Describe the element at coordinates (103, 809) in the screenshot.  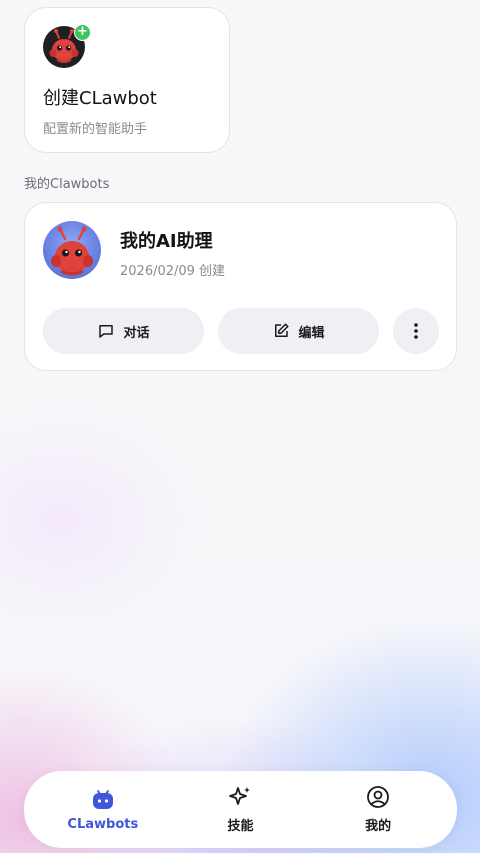
I see `tab-clawbots: CLawbots` at that location.